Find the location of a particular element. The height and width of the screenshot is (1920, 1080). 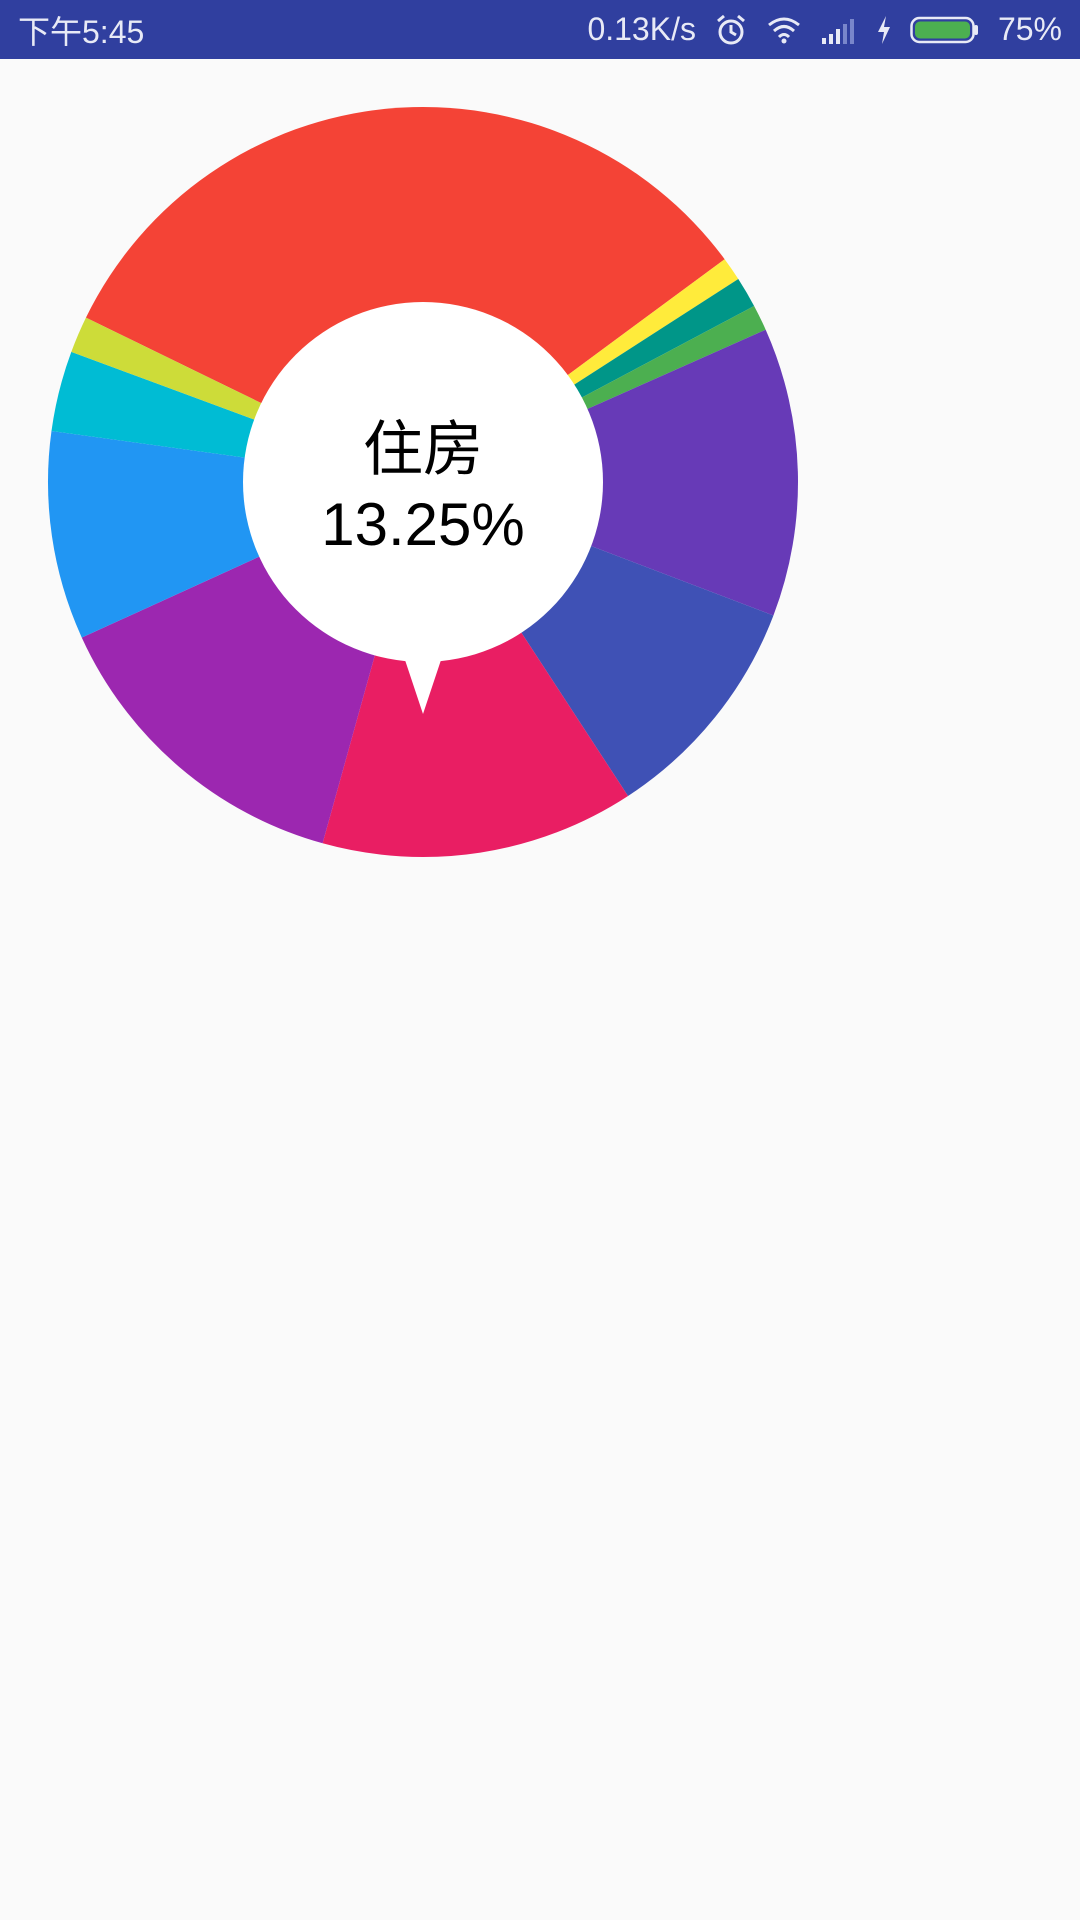

status-right-group: 0.13K/s 75% is located at coordinates (824, 29).